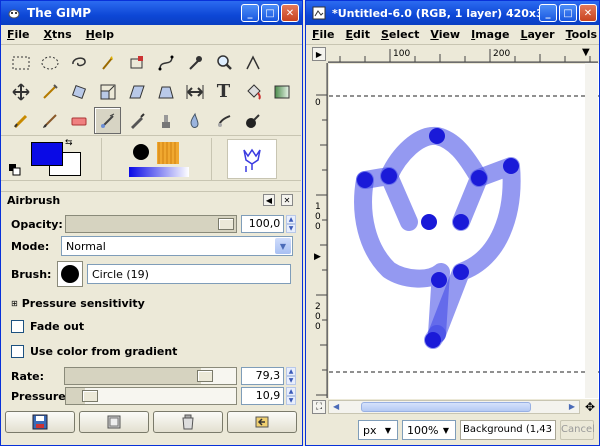 This screenshot has height=446, width=600. I want to click on fade-out-checkbox, so click(17, 326).